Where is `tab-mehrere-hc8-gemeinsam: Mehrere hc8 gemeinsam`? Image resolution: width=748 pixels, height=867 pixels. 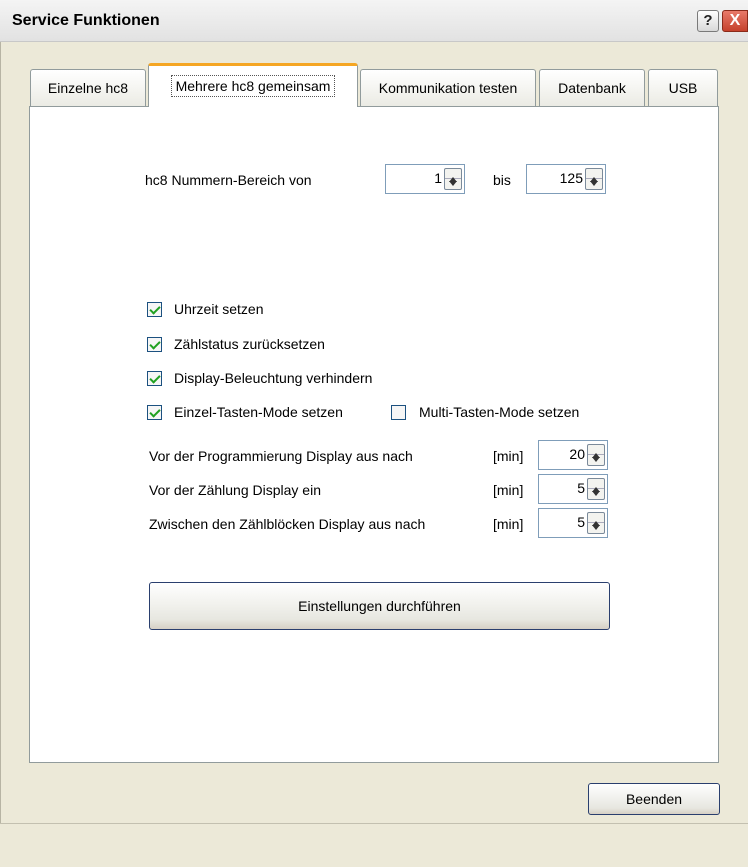 tab-mehrere-hc8-gemeinsam: Mehrere hc8 gemeinsam is located at coordinates (253, 85).